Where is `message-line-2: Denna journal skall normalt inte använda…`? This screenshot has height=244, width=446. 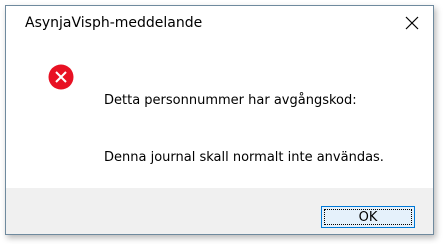 message-line-2: Denna journal skall normalt inte använda… is located at coordinates (244, 157).